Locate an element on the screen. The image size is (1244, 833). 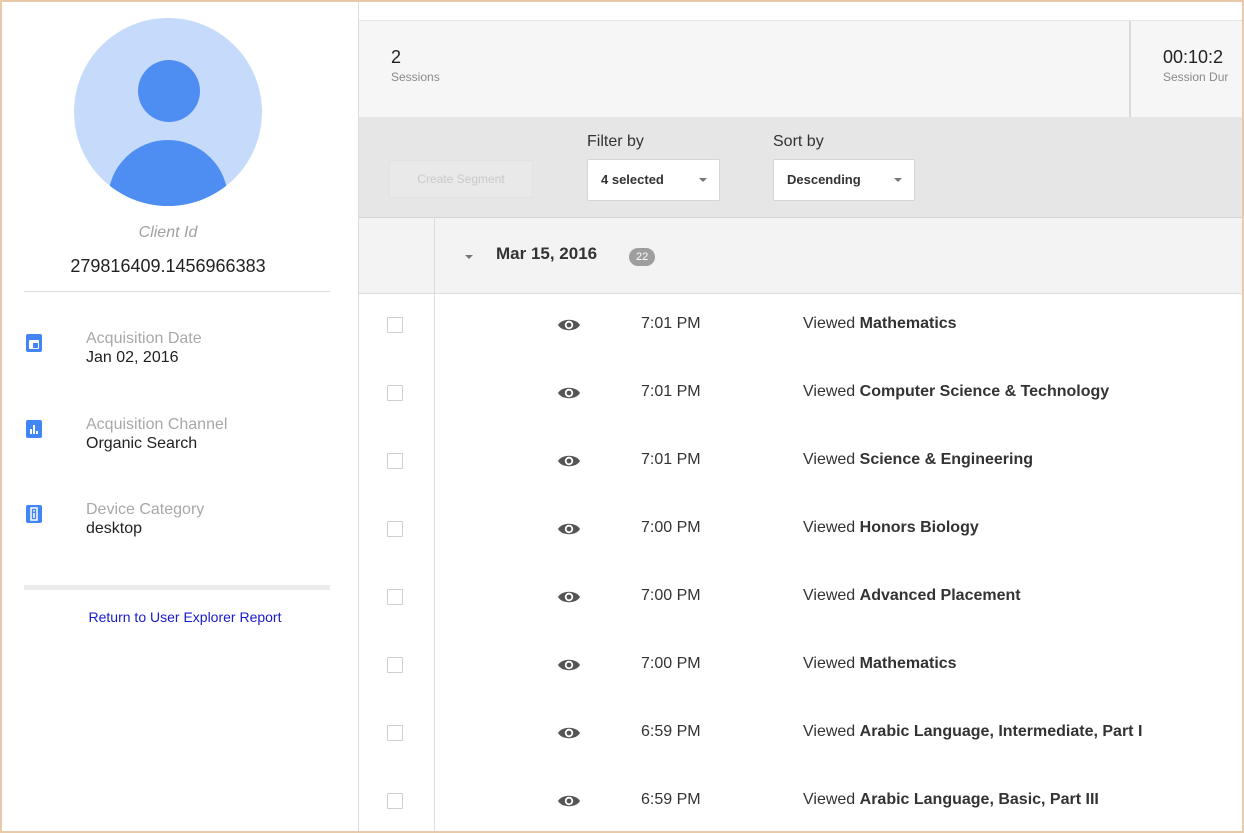
activity-page-title: Arabic Language, Intermediate, Part I is located at coordinates (1001, 731).